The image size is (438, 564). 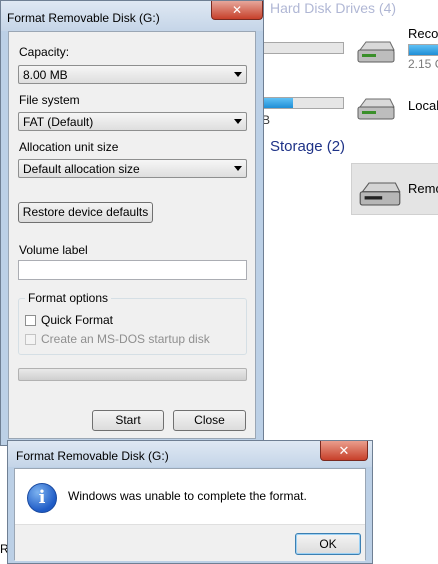 I want to click on msdos-startup-label: Create an MS-DOS startup disk, so click(x=125, y=339).